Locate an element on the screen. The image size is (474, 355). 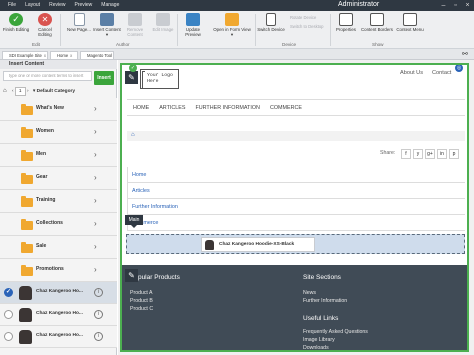
sidenav-further-information: Further Information is located at coordinates (296, 207).